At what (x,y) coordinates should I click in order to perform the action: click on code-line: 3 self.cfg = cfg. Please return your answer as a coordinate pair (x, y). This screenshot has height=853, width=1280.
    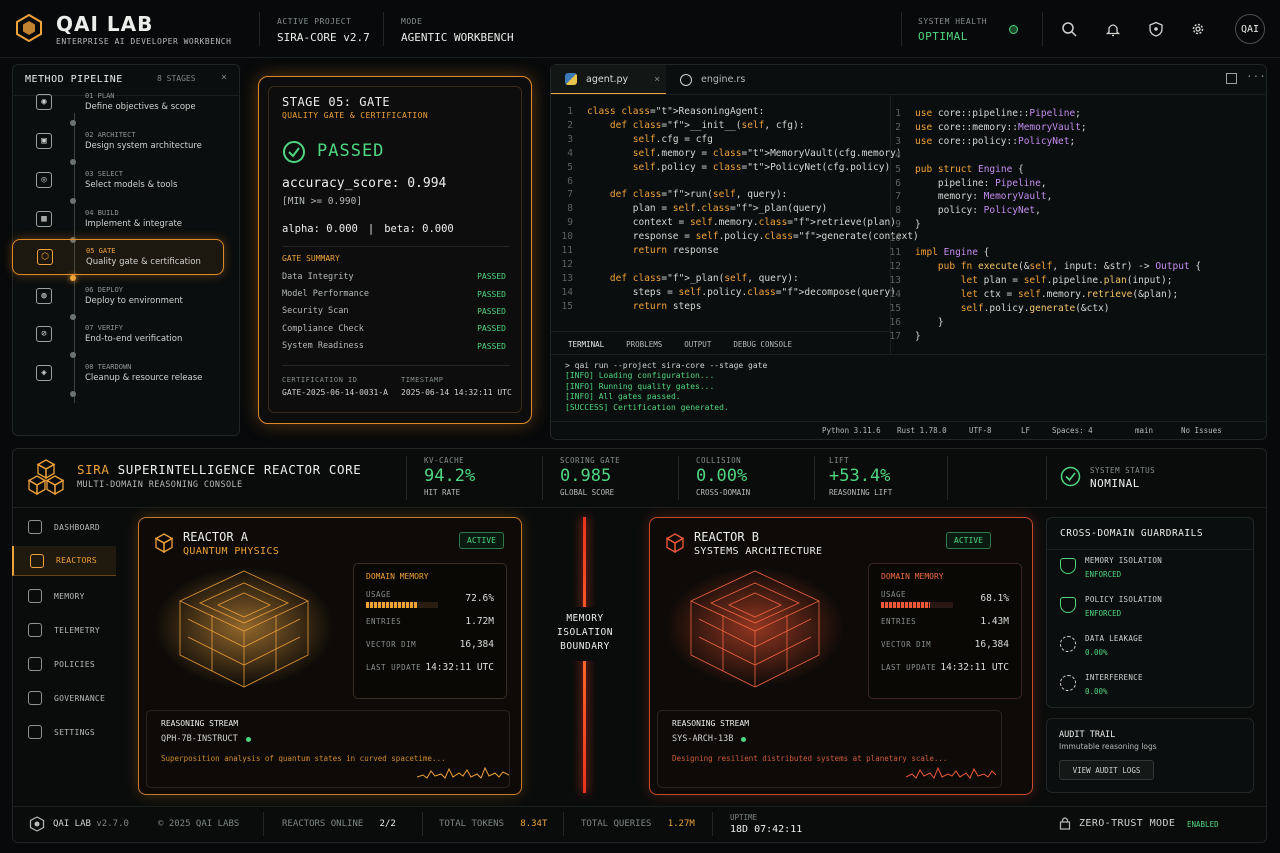
    Looking at the image, I should click on (640, 139).